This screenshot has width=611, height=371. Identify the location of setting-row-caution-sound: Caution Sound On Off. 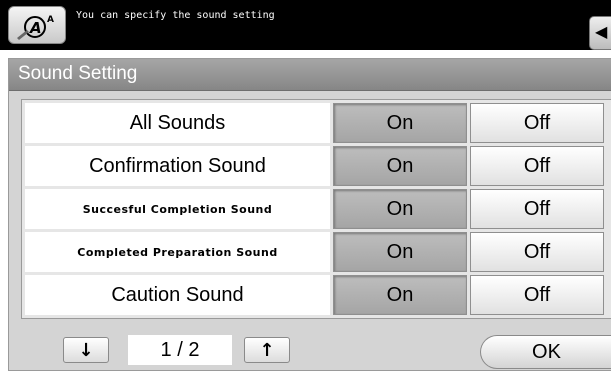
(318, 295).